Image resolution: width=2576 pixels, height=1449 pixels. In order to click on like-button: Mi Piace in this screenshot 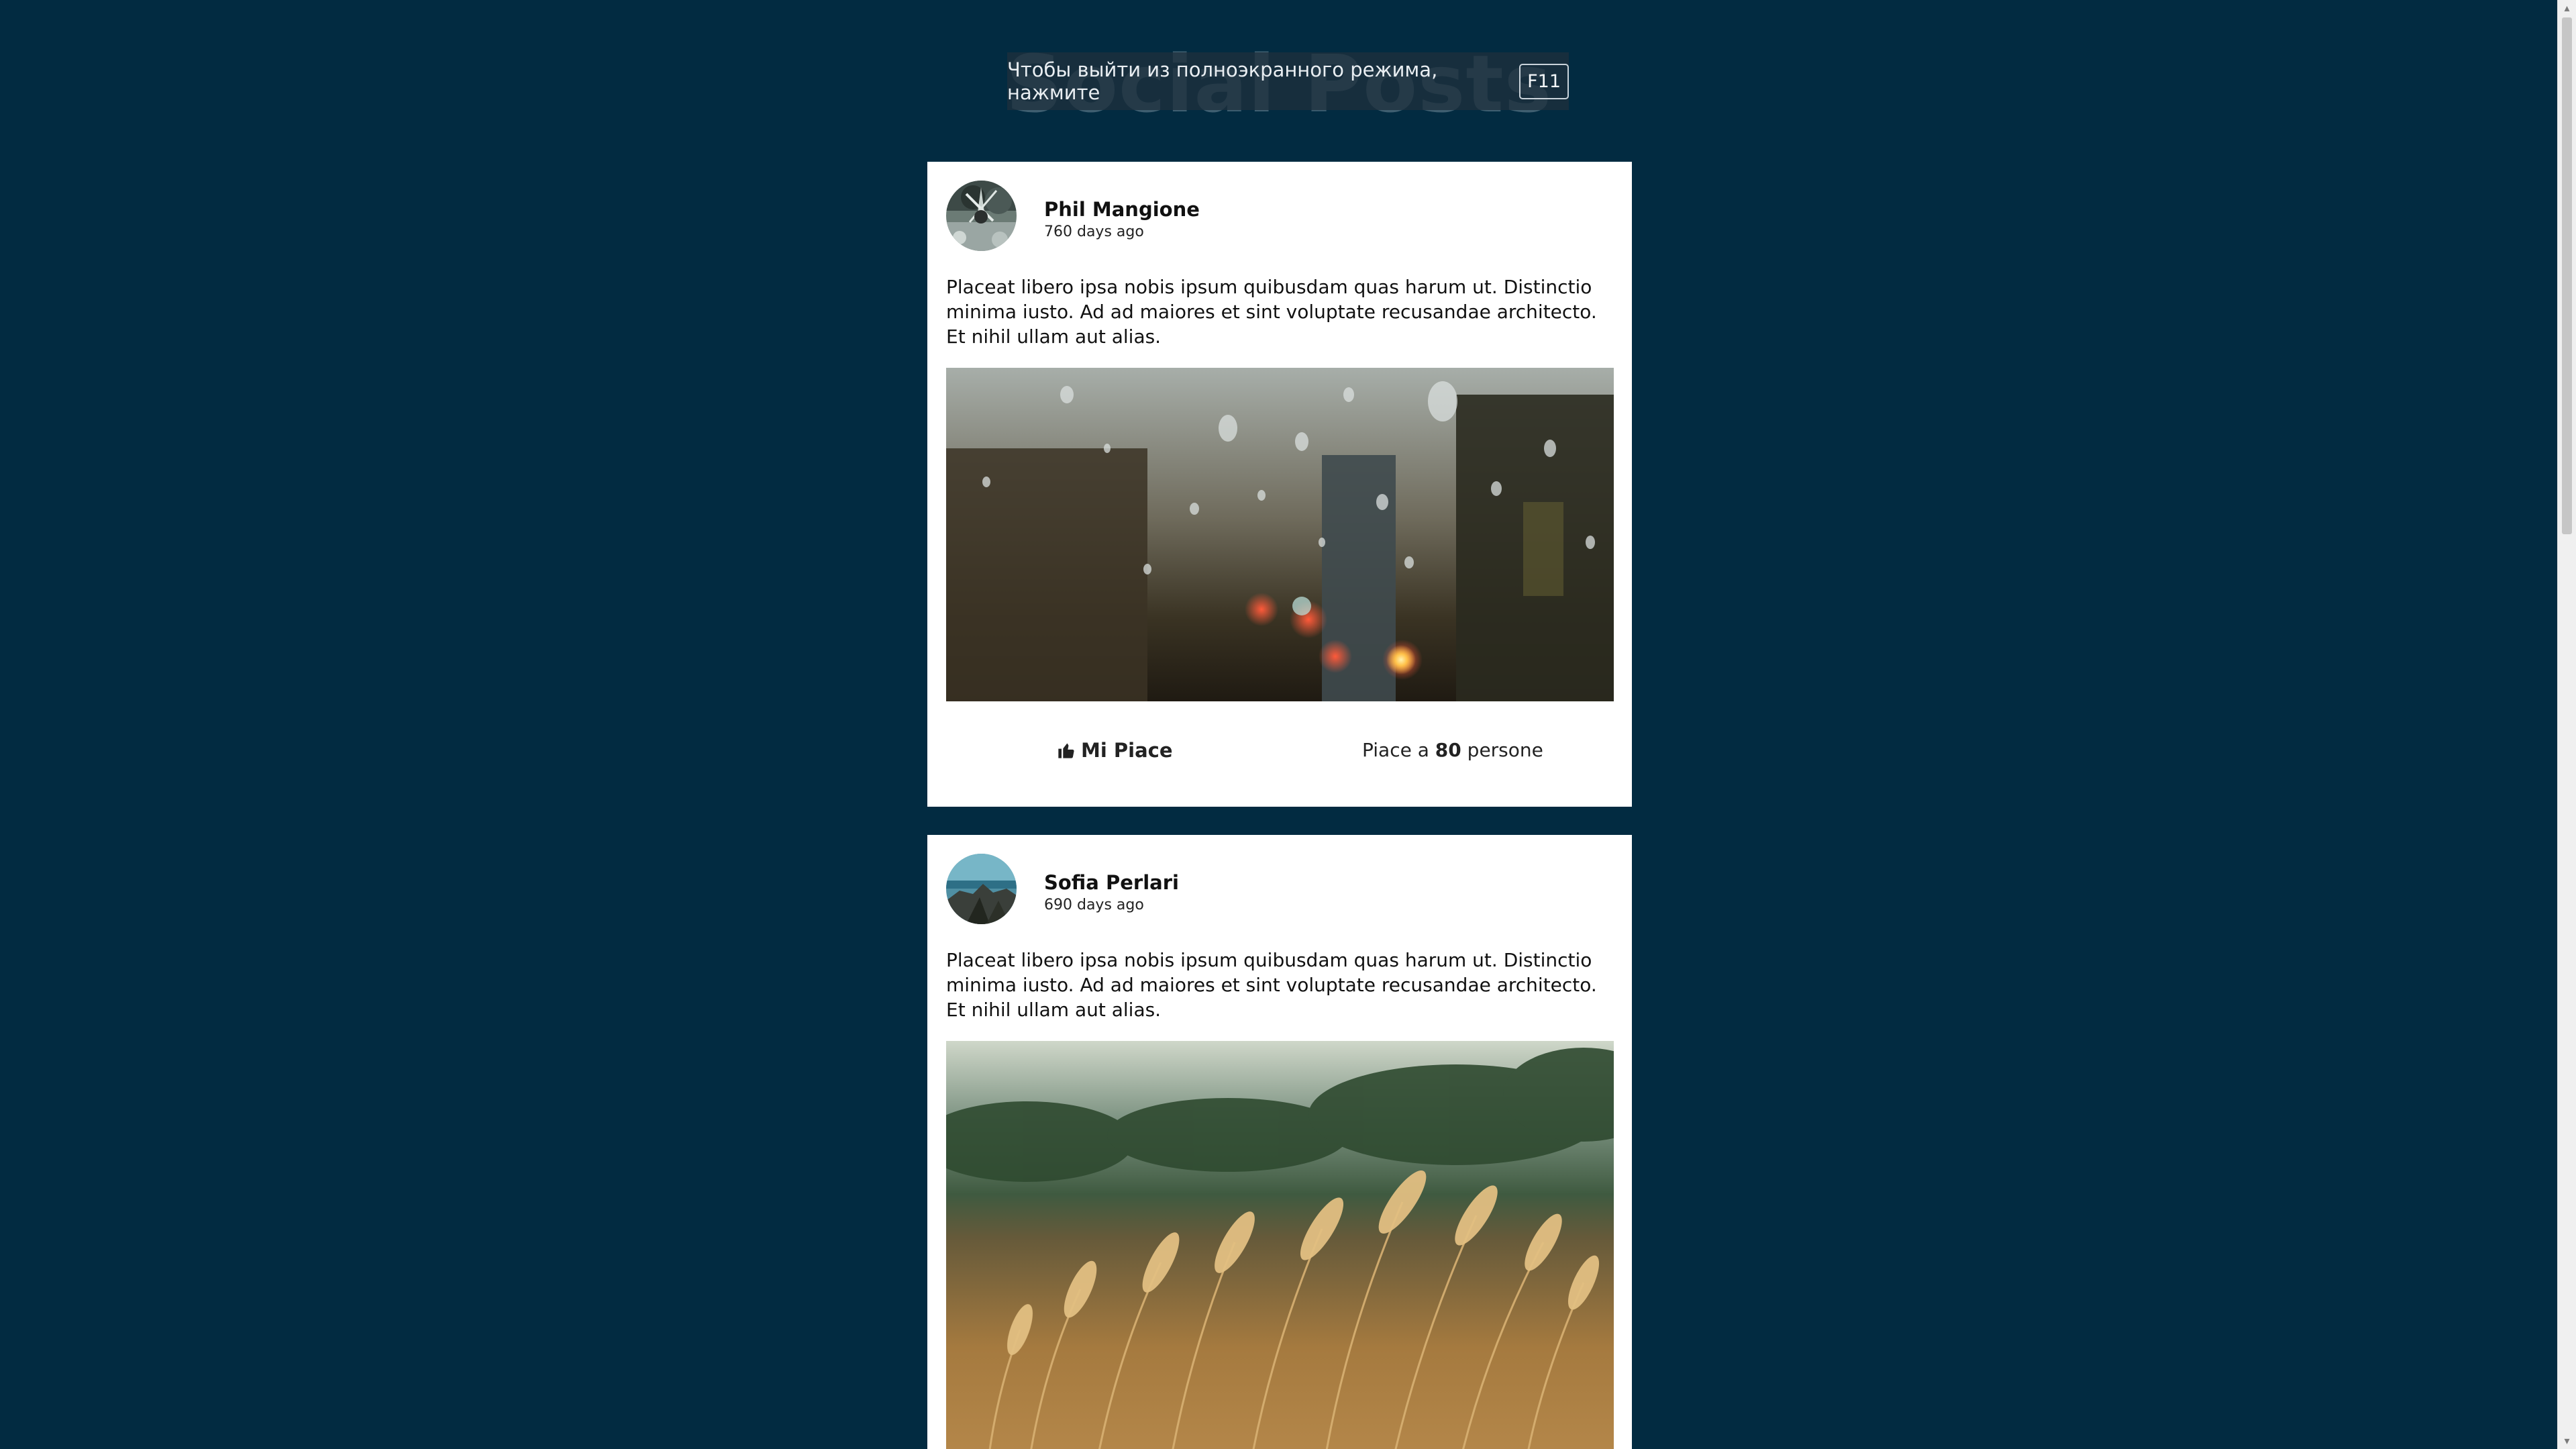, I will do `click(1115, 750)`.